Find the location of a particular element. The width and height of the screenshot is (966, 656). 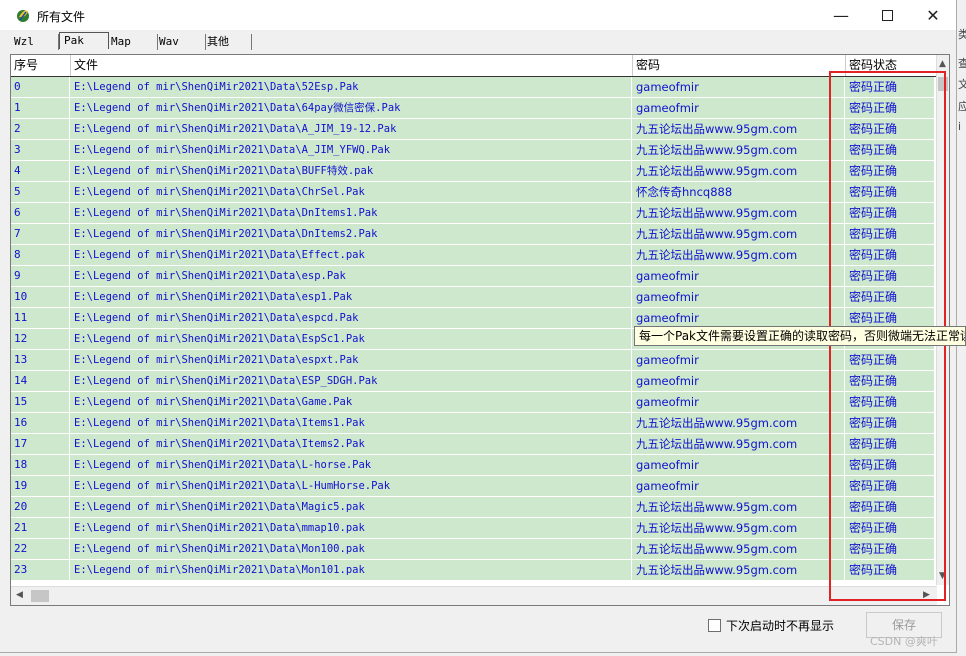

dont-show-again-checkbox is located at coordinates (714, 625).